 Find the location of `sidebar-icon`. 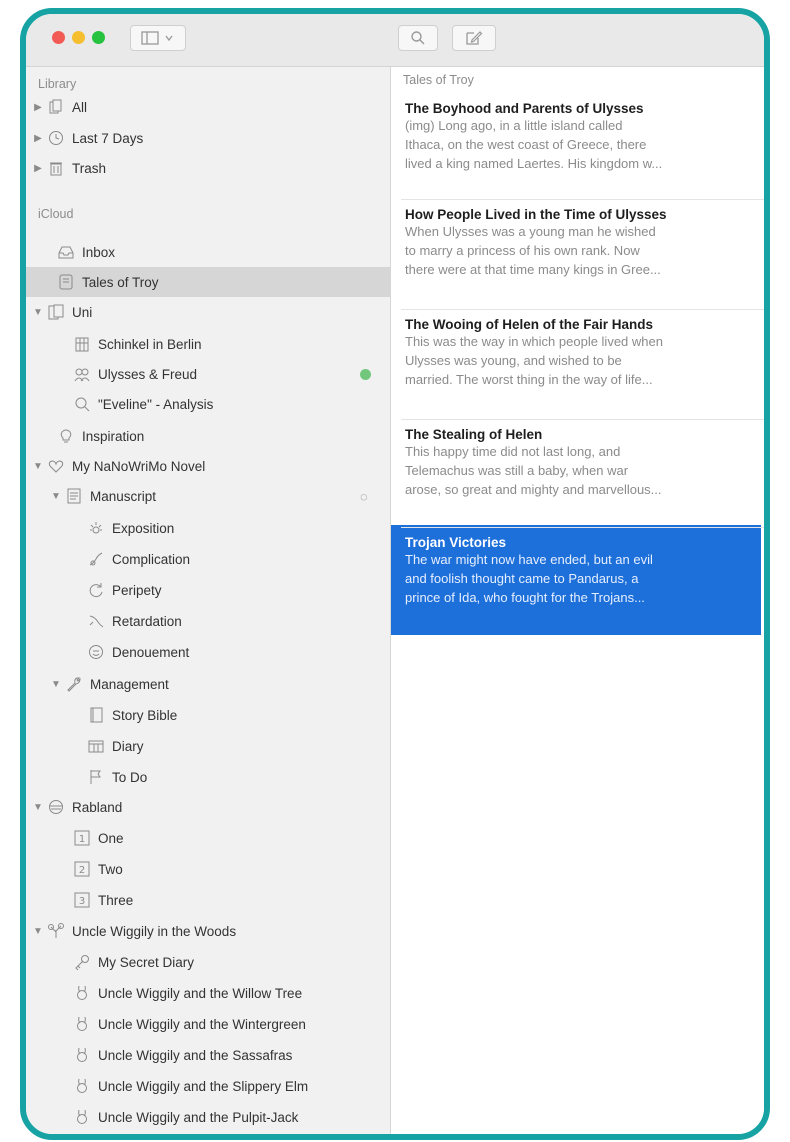

sidebar-icon is located at coordinates (157, 38).